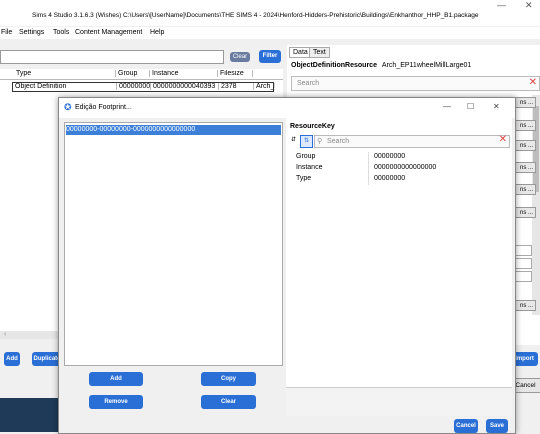 The width and height of the screenshot is (540, 434). Describe the element at coordinates (12, 359) in the screenshot. I see `add-button: Add` at that location.